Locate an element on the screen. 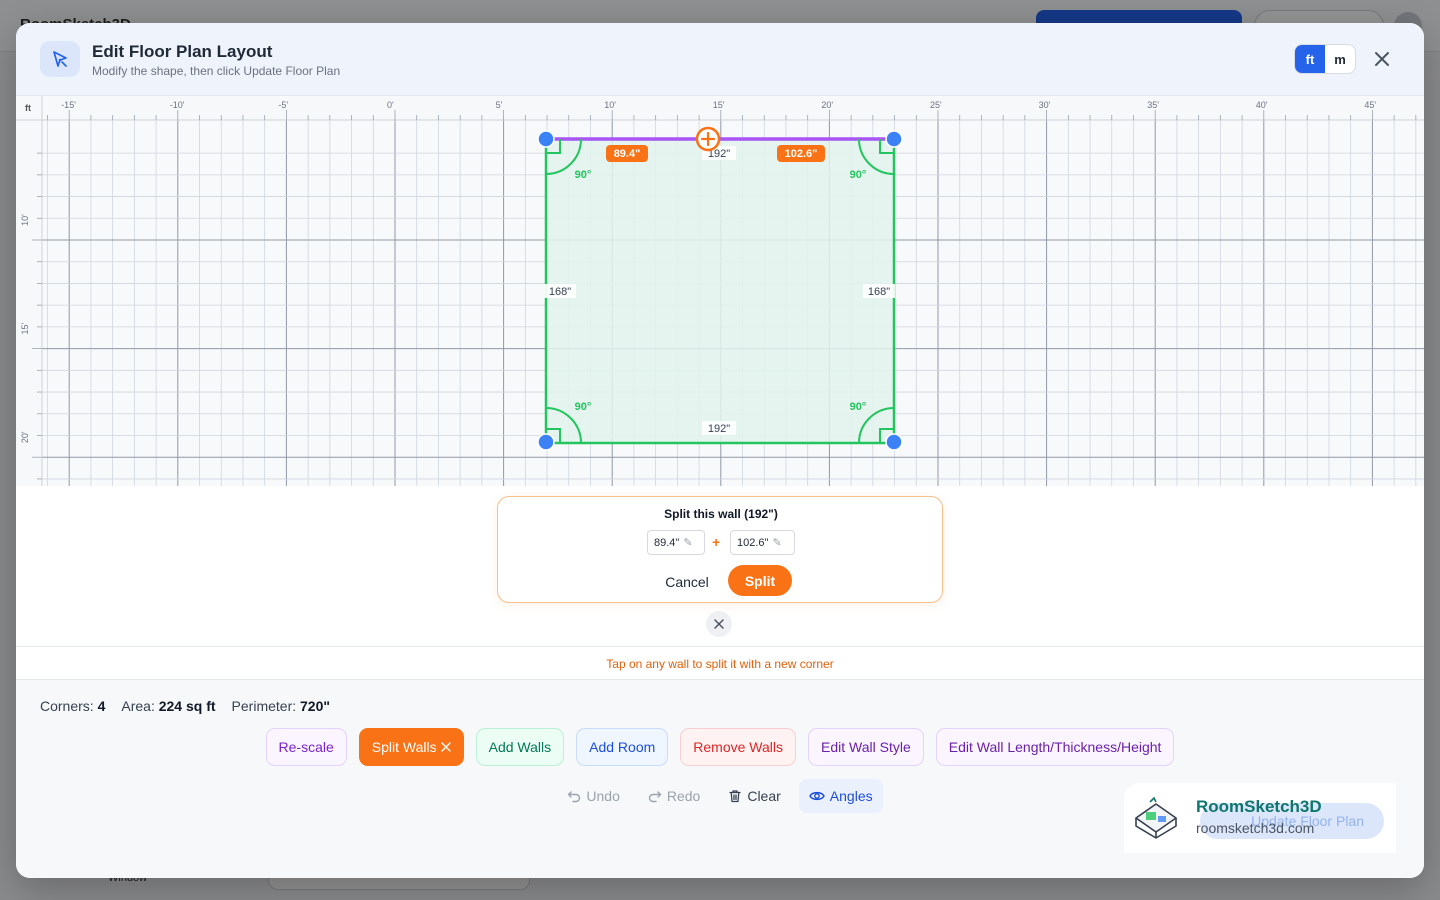  add-walls-button: Add Walls is located at coordinates (520, 747).